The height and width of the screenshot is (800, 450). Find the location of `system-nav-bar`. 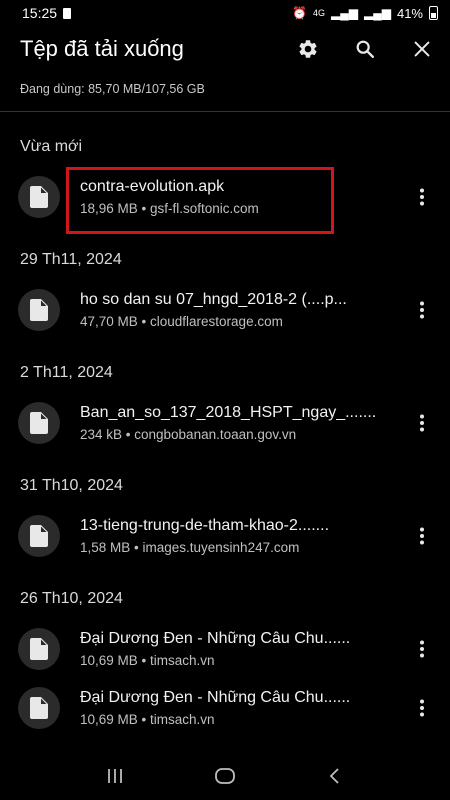

system-nav-bar is located at coordinates (225, 776).